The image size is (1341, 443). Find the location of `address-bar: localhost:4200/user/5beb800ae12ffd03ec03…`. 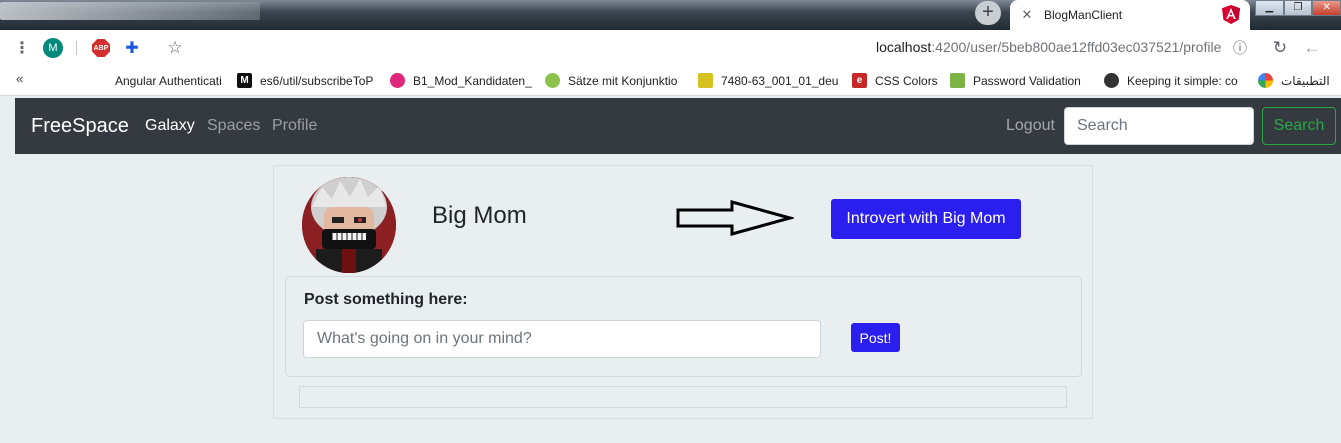

address-bar: localhost:4200/user/5beb800ae12ffd03ec03… is located at coordinates (1048, 47).